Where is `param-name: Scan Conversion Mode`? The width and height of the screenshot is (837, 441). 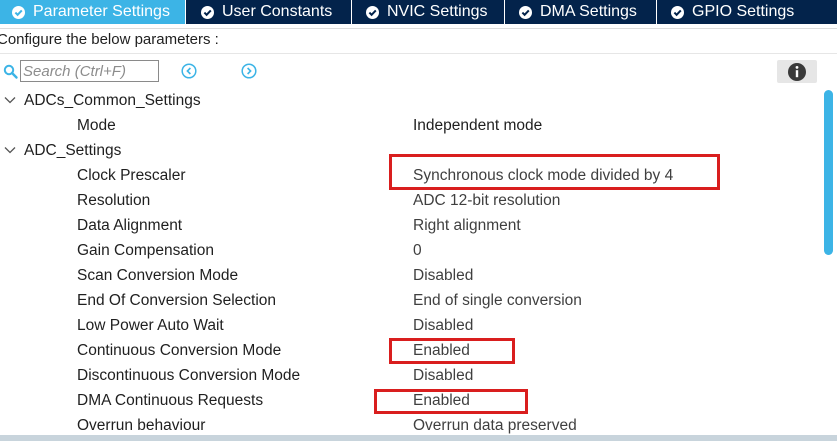 param-name: Scan Conversion Mode is located at coordinates (158, 275).